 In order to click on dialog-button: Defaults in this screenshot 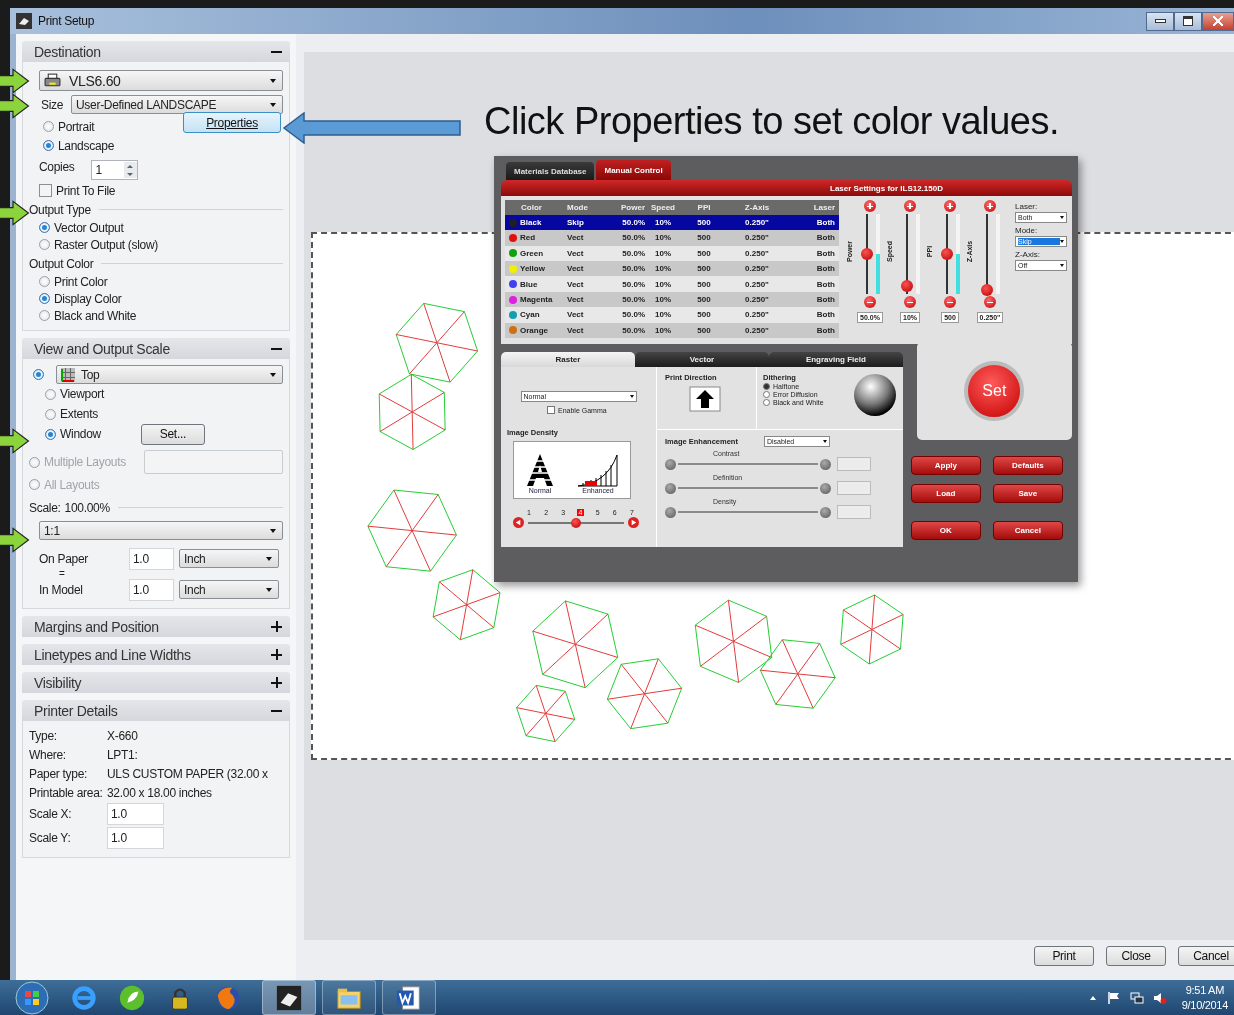, I will do `click(1027, 465)`.